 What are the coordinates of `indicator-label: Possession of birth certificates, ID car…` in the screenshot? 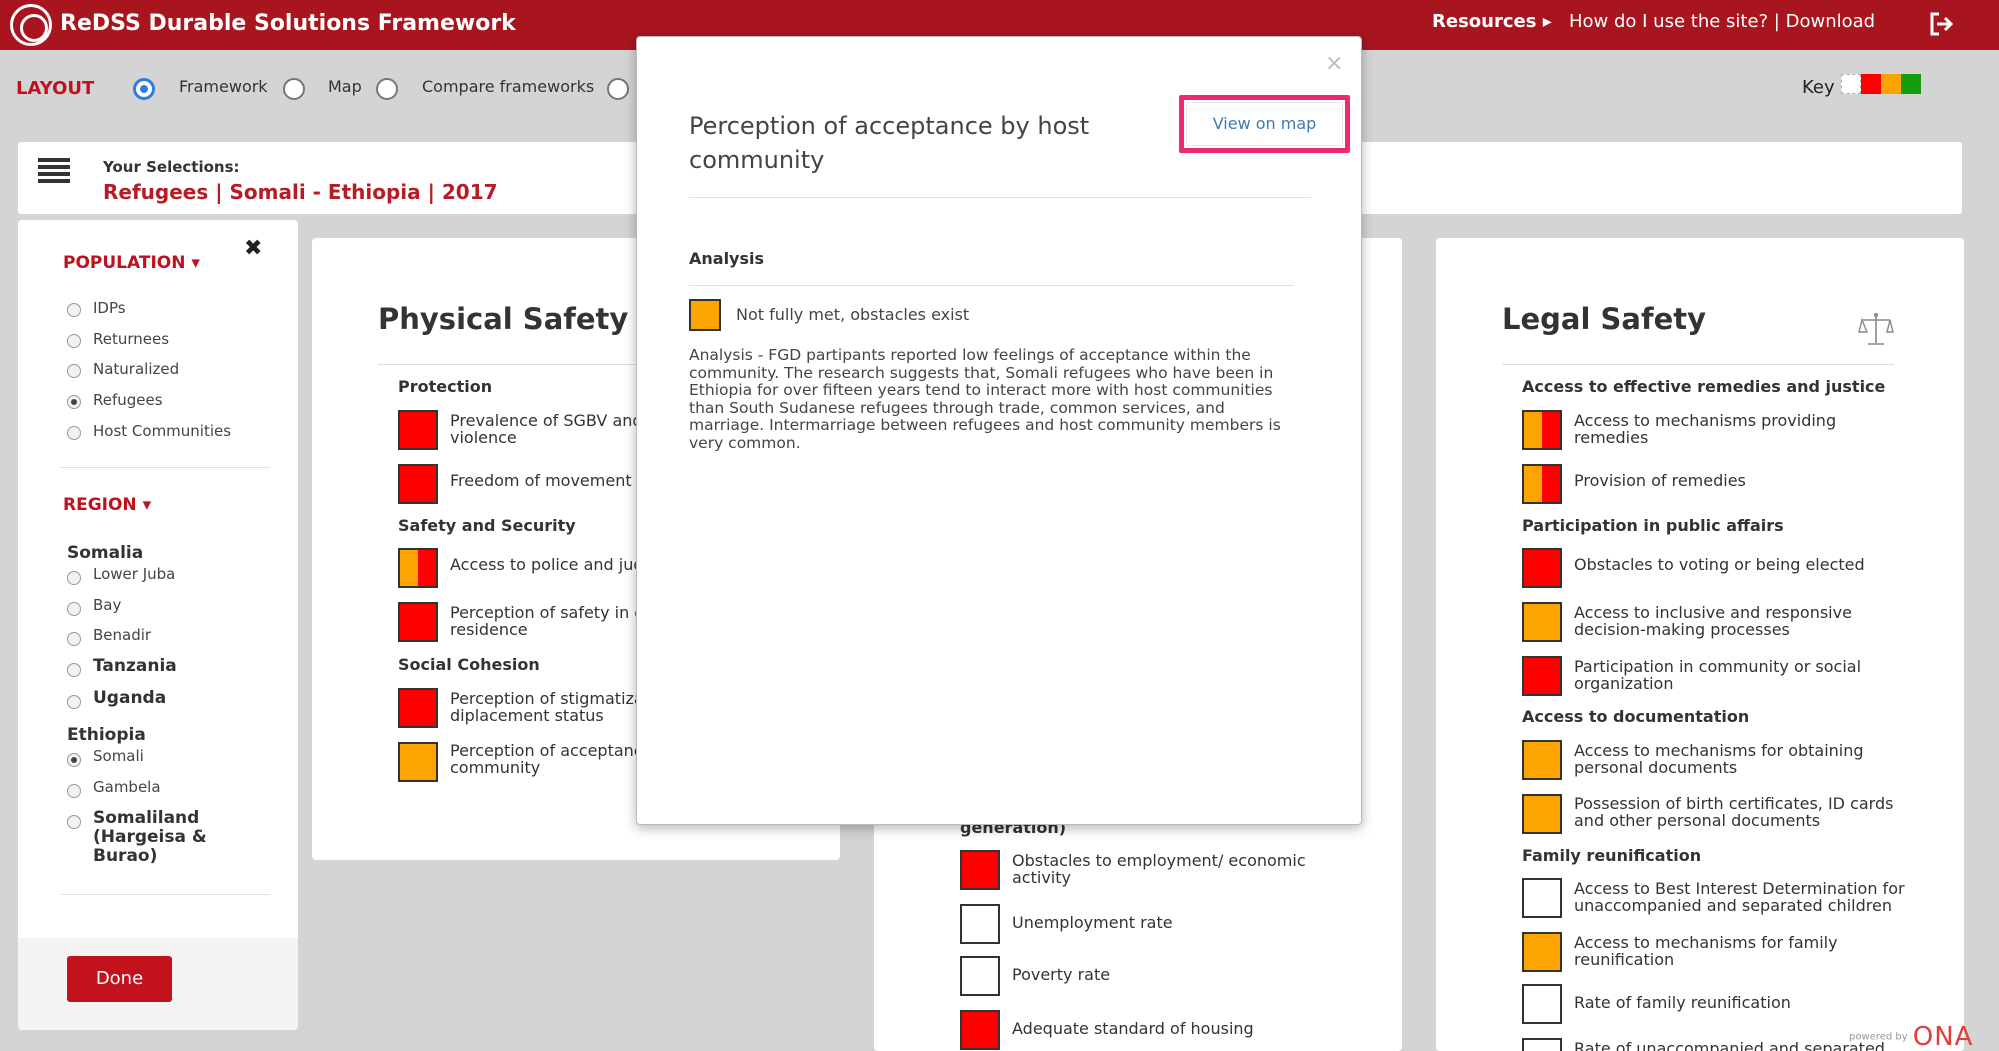 It's located at (1739, 813).